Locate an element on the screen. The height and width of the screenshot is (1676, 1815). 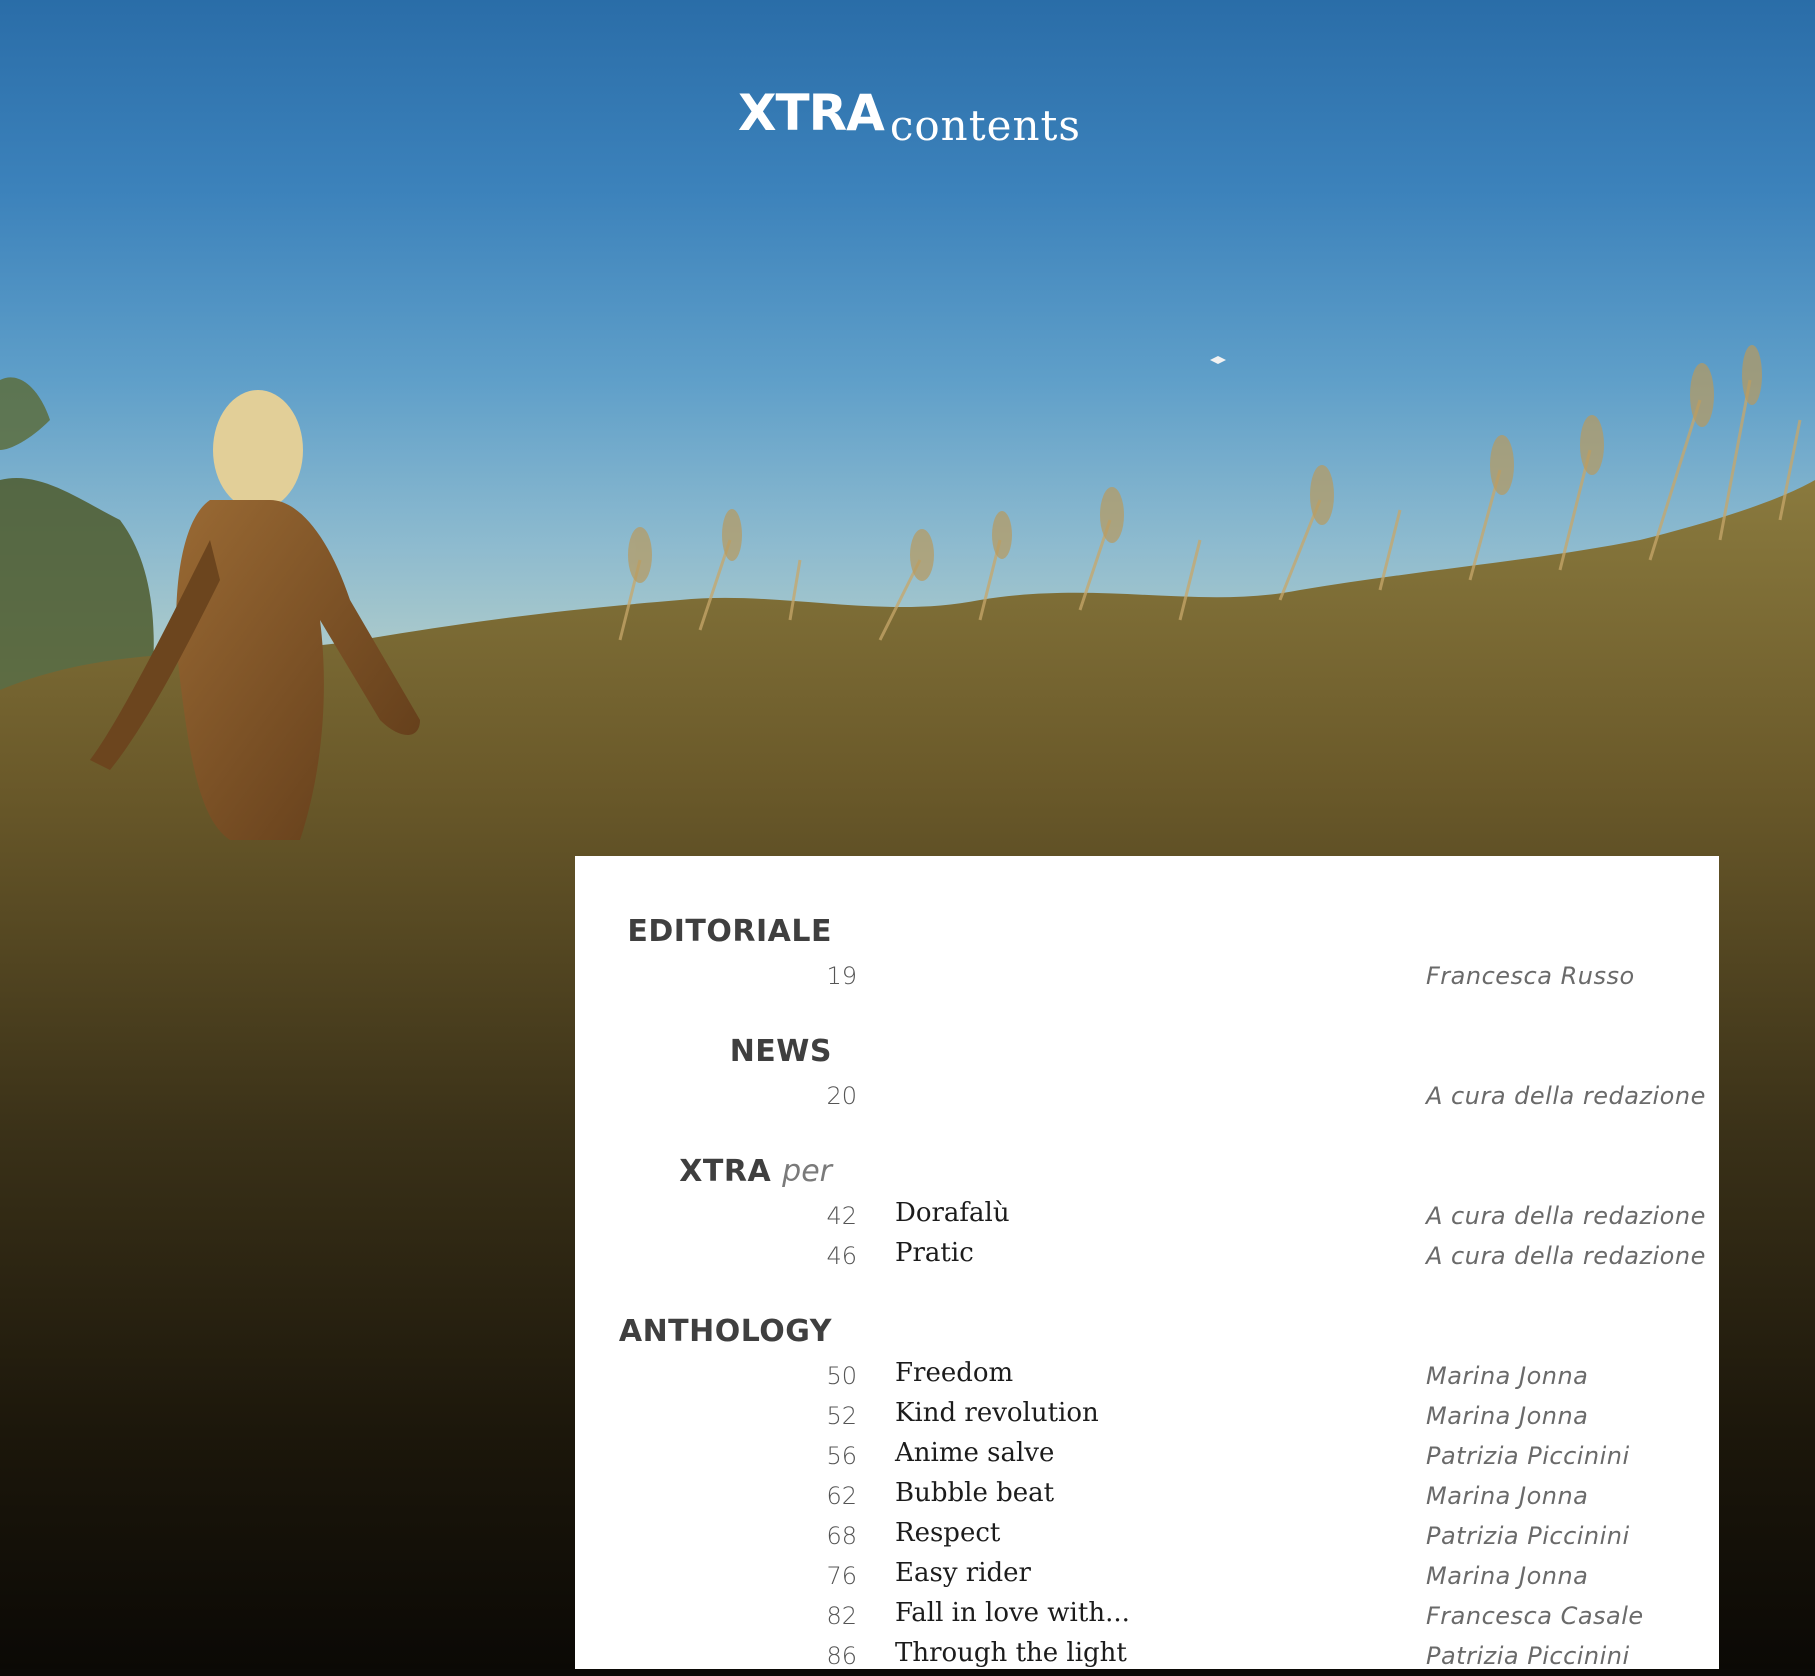
toc-entry: 62 Bubble beat Marina Jonna is located at coordinates (1147, 1497).